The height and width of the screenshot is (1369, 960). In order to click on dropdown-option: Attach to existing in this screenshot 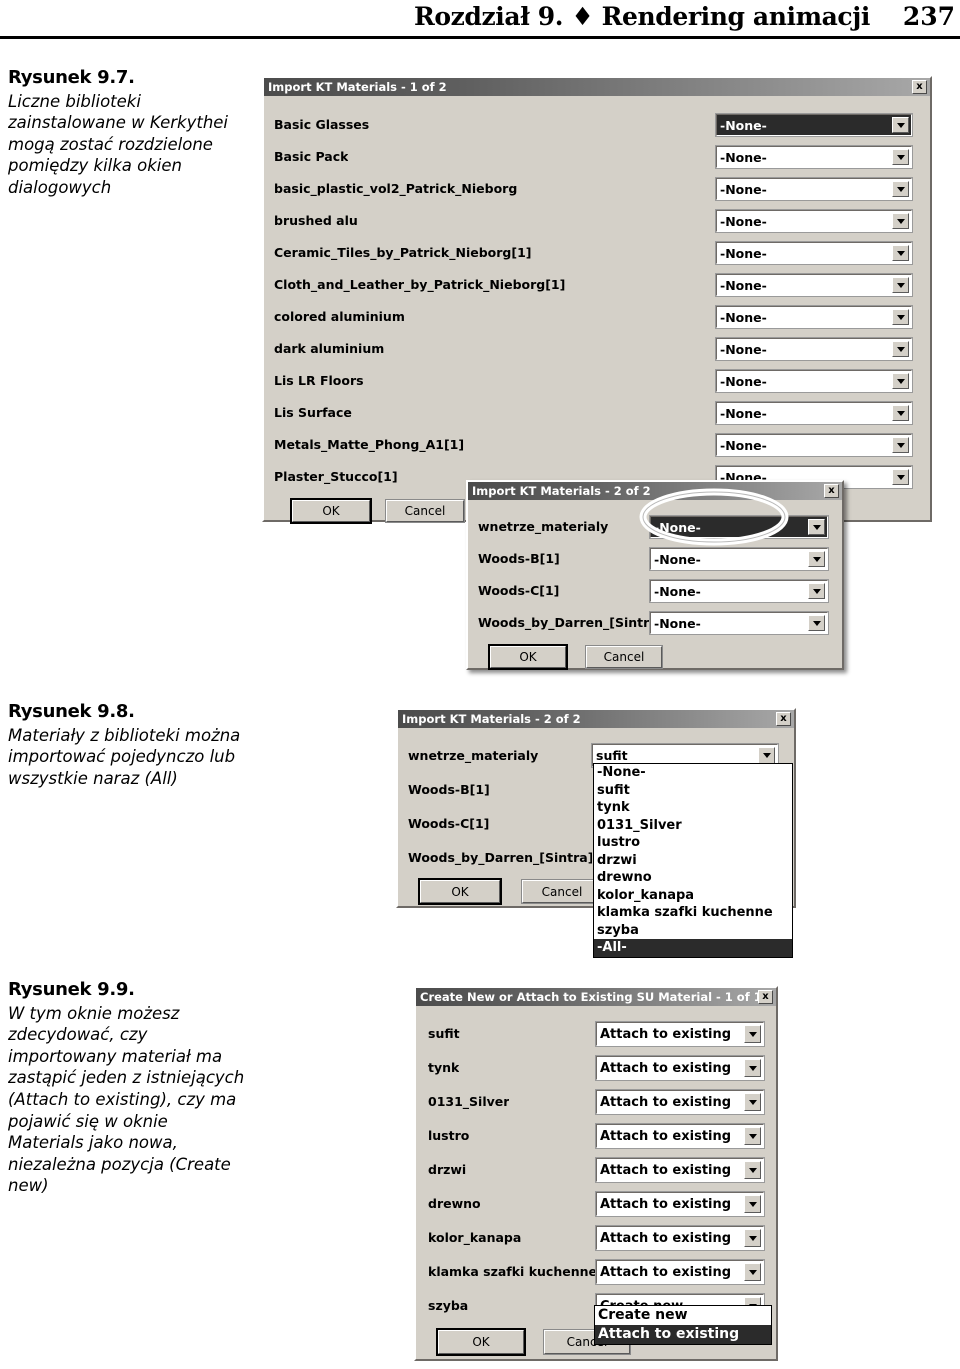, I will do `click(683, 1334)`.